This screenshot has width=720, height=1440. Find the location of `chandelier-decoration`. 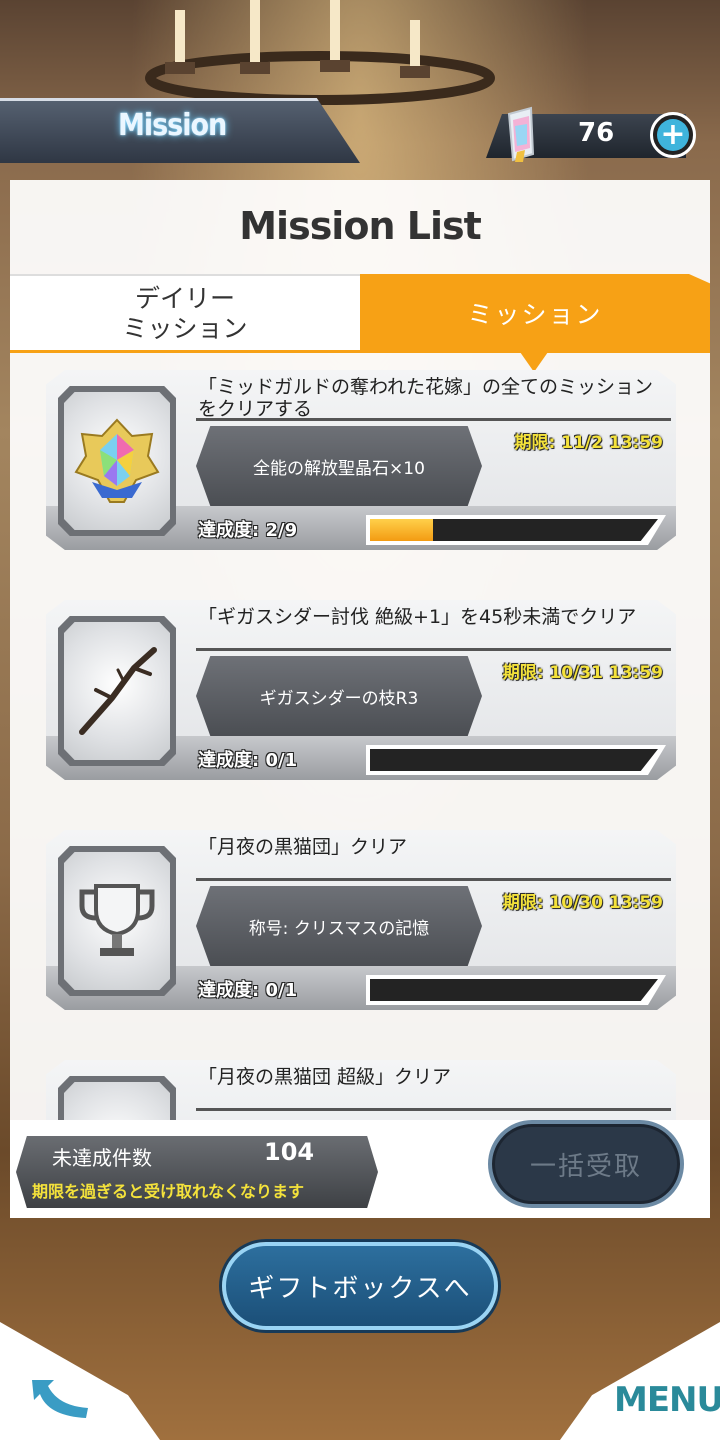

chandelier-decoration is located at coordinates (320, 52).